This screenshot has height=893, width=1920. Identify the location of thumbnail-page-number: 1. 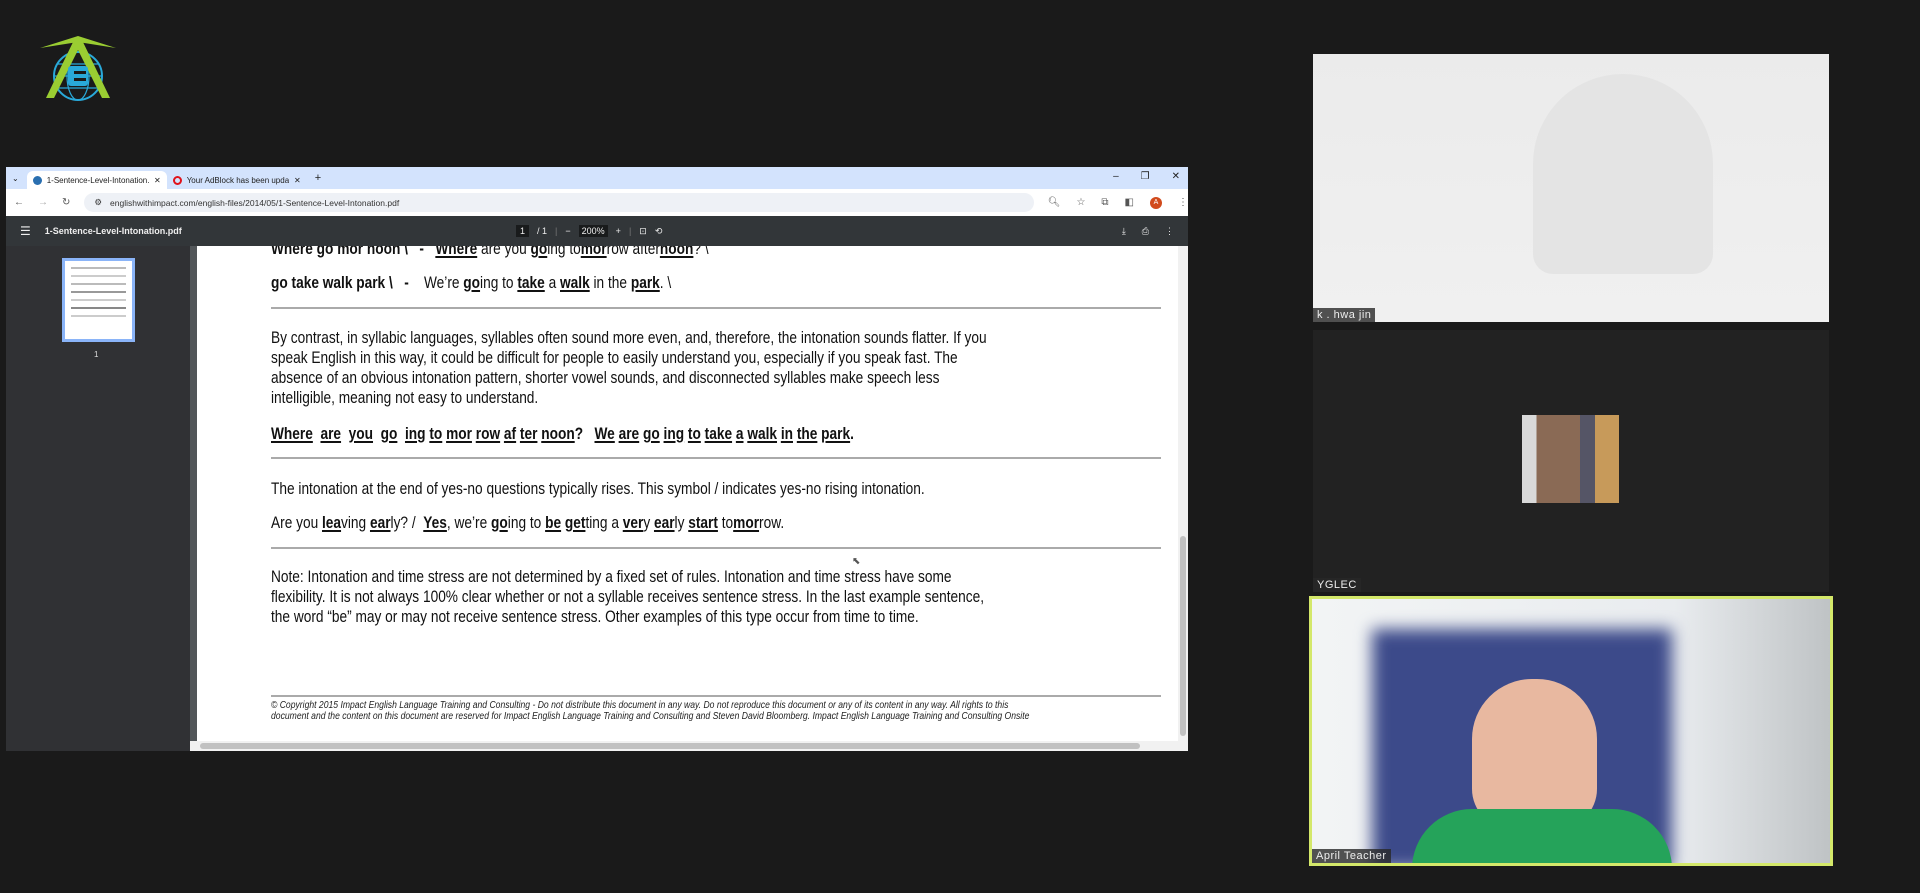
(96, 354).